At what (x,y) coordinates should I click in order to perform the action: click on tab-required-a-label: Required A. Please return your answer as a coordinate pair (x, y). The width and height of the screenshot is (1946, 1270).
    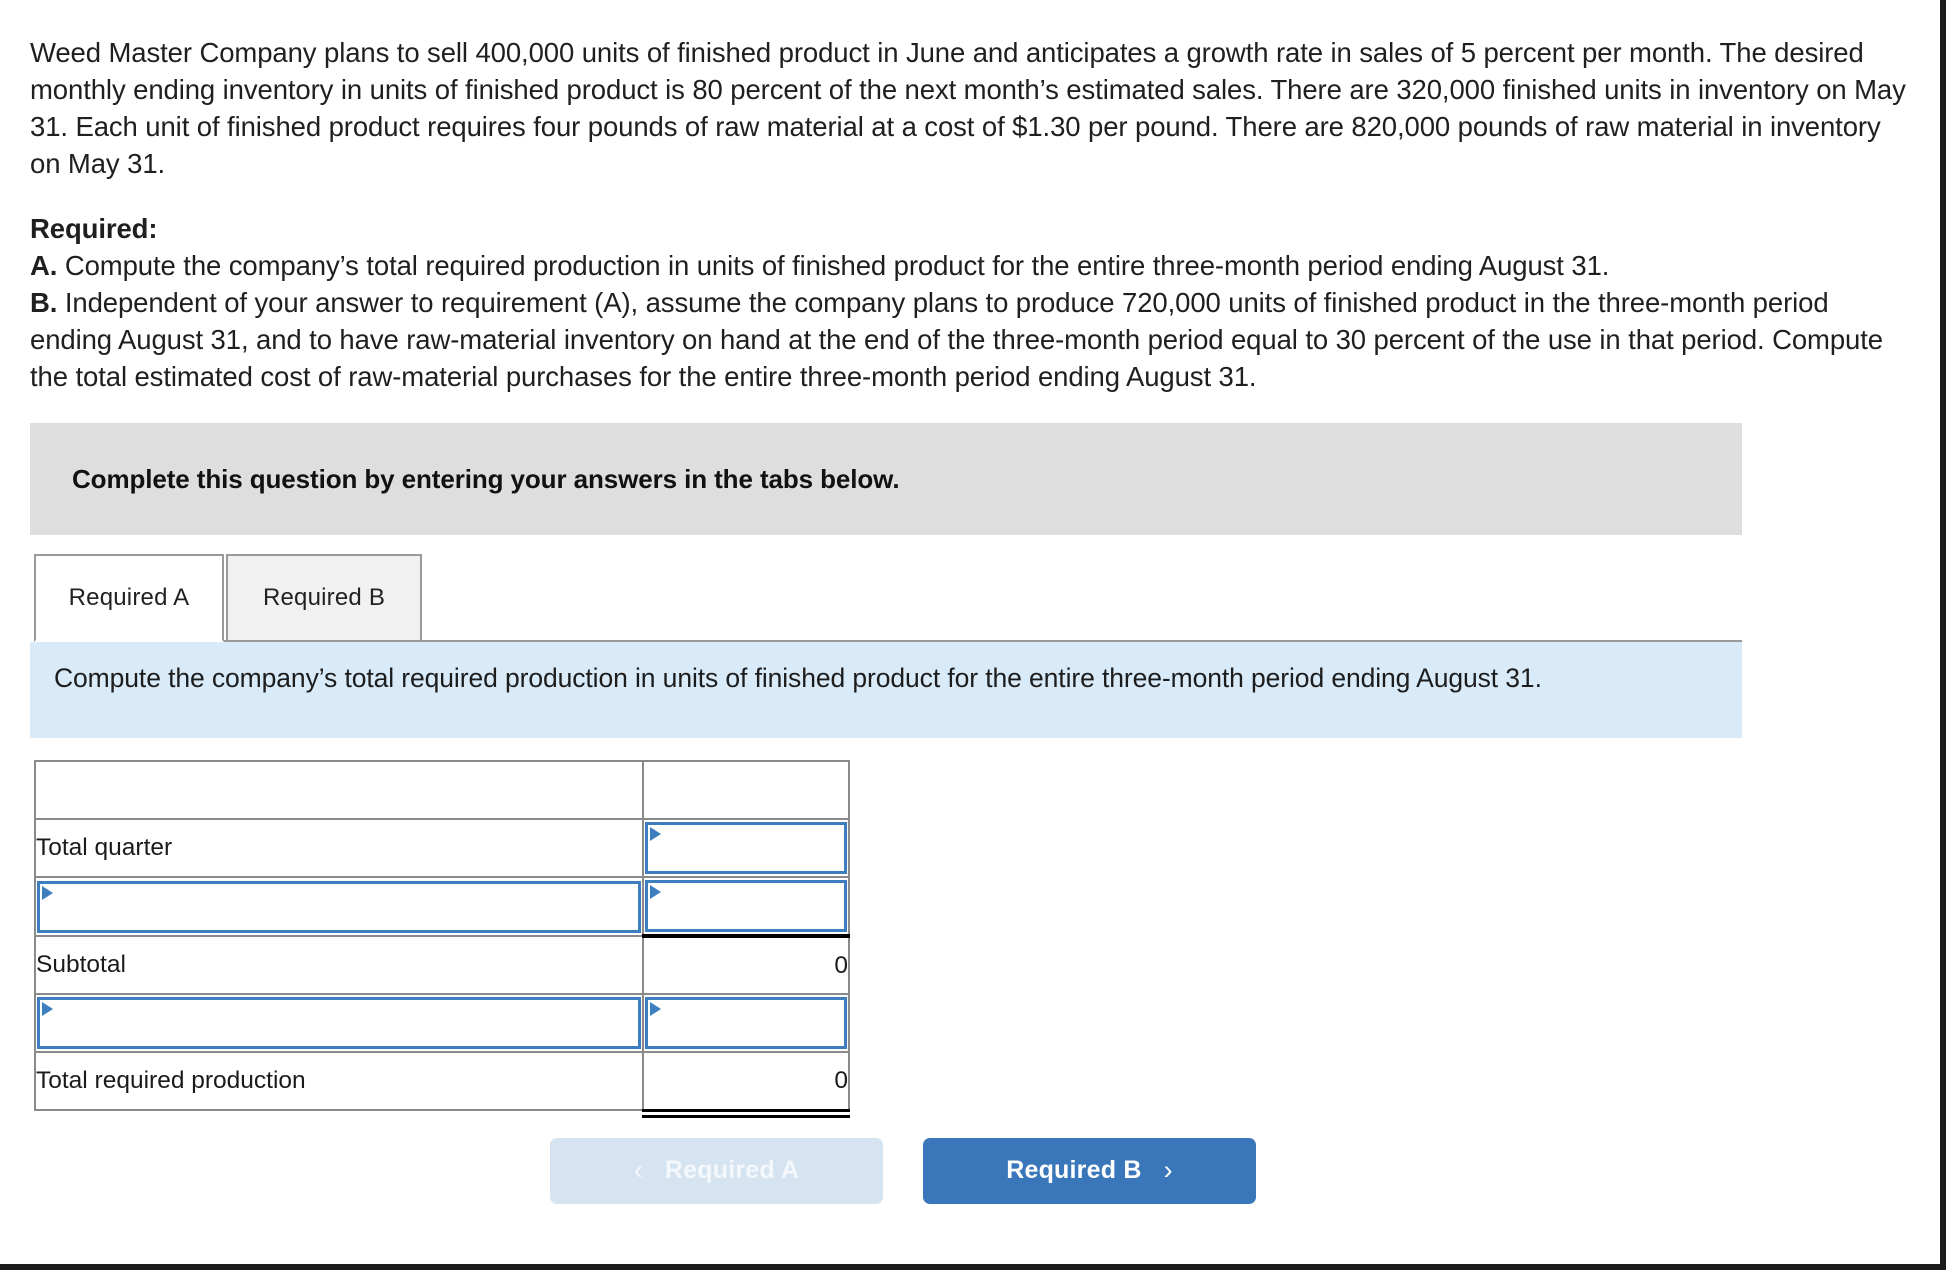
    Looking at the image, I should click on (129, 597).